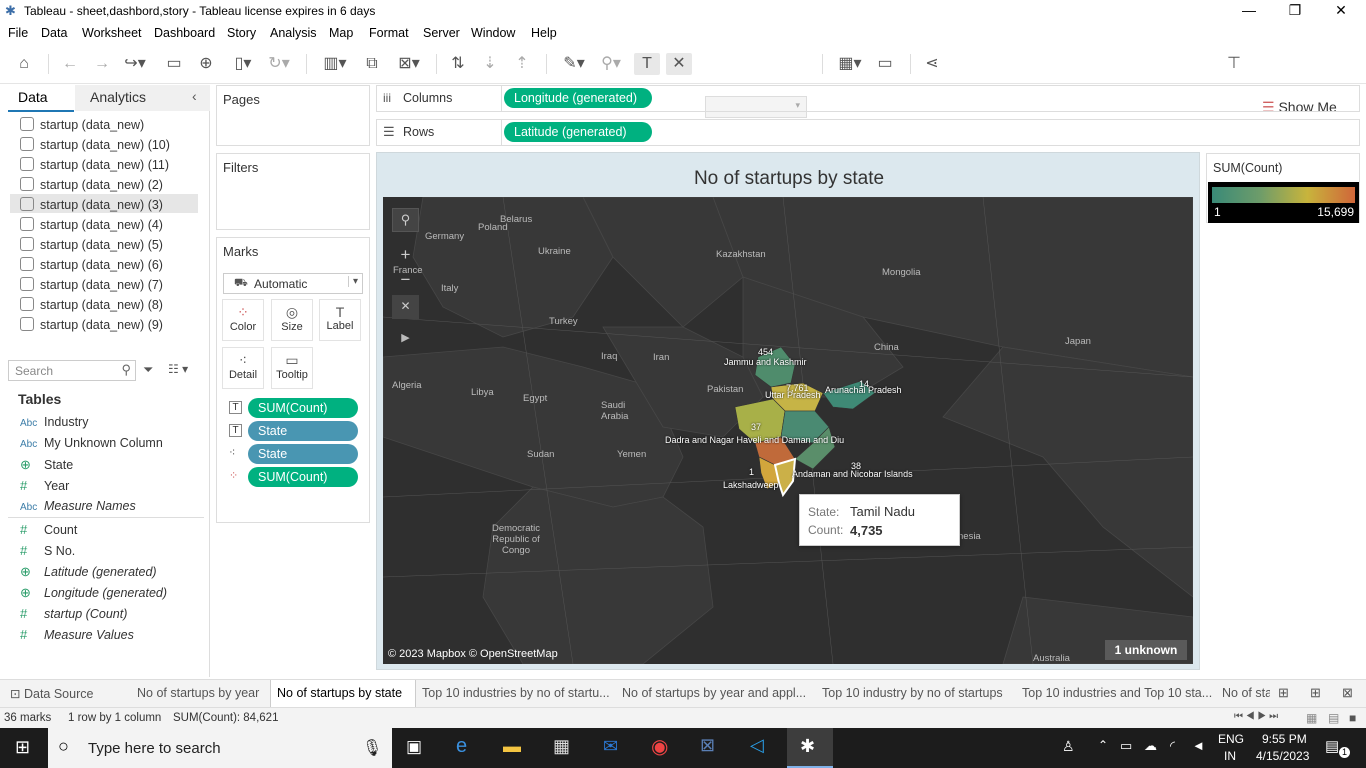 The width and height of the screenshot is (1366, 768). Describe the element at coordinates (405, 220) in the screenshot. I see `map-search-button: ⚲` at that location.